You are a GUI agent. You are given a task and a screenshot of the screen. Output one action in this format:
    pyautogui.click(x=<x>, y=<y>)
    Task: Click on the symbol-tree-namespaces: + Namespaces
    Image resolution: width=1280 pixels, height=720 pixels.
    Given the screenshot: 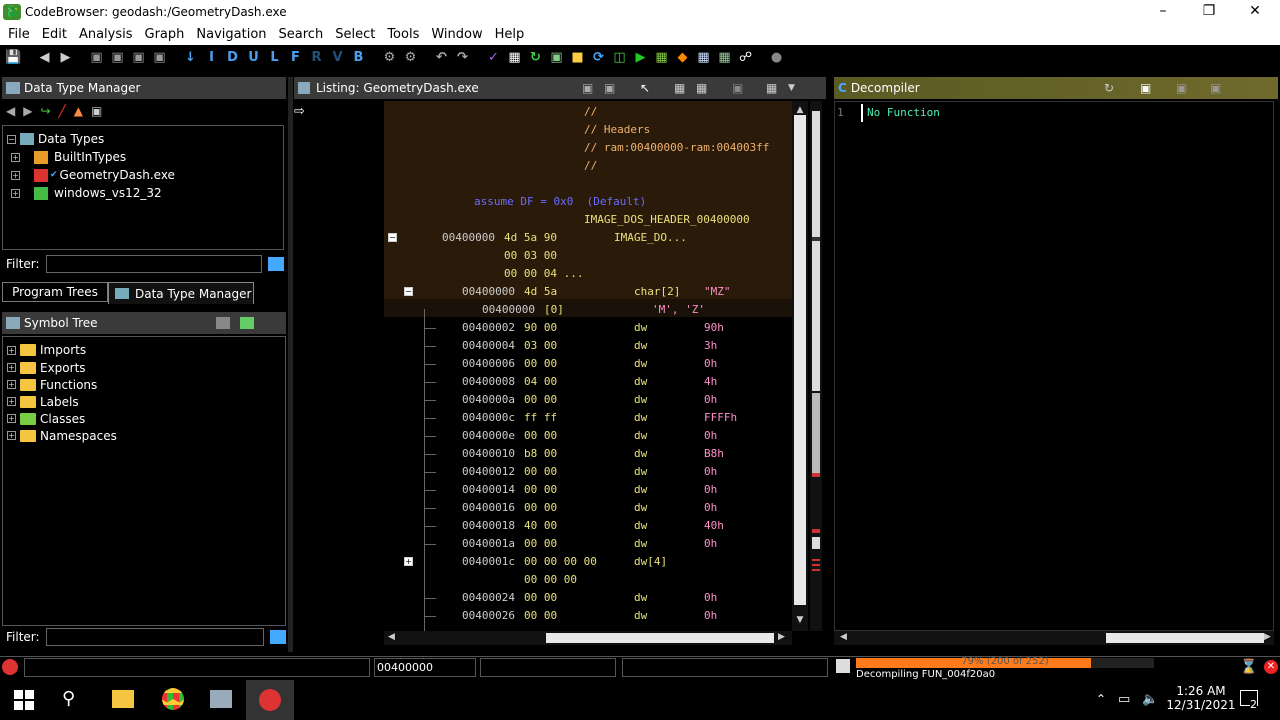 What is the action you would take?
    pyautogui.click(x=144, y=435)
    